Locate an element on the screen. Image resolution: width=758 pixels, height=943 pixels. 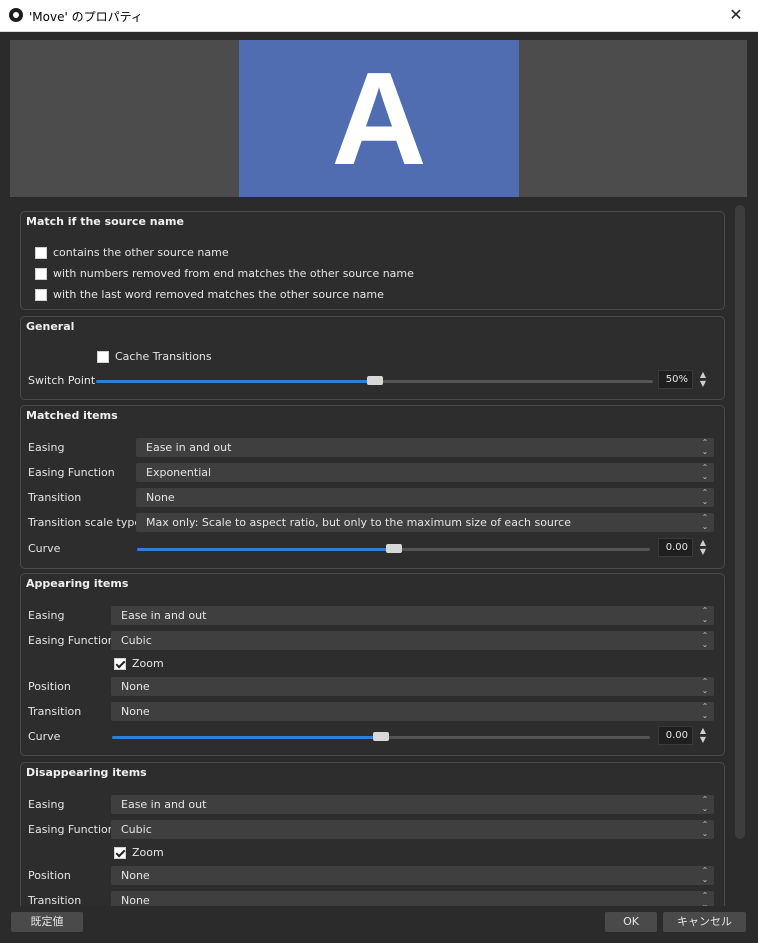
matched-transition-select: None ⌃ ⌄ is located at coordinates (425, 497).